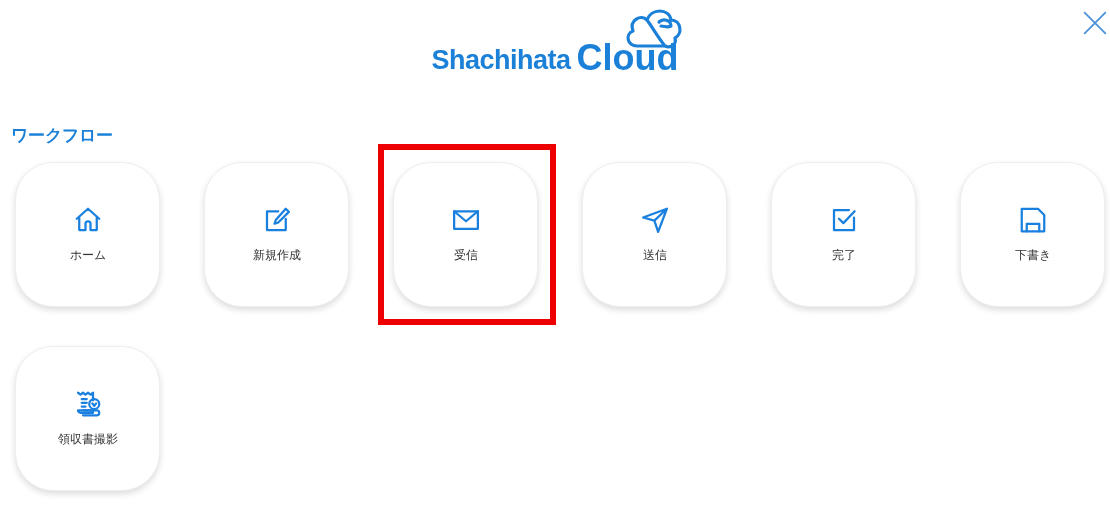 Image resolution: width=1110 pixels, height=506 pixels. What do you see at coordinates (843, 234) in the screenshot?
I see `menu-tile: 完了` at bounding box center [843, 234].